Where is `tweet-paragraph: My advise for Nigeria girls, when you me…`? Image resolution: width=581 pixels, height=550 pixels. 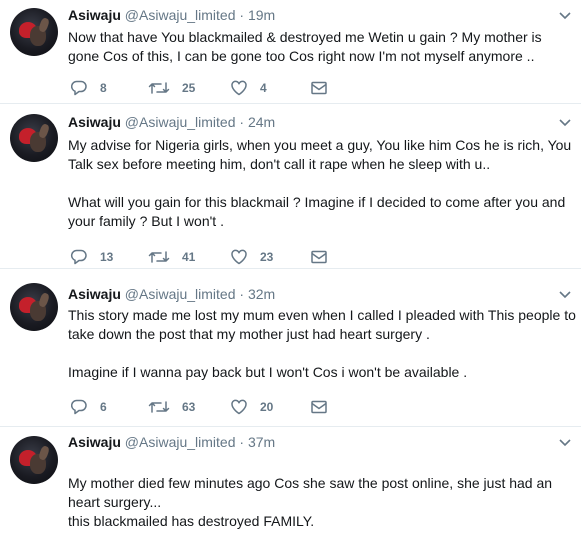
tweet-paragraph: My advise for Nigeria girls, when you me… is located at coordinates (320, 154).